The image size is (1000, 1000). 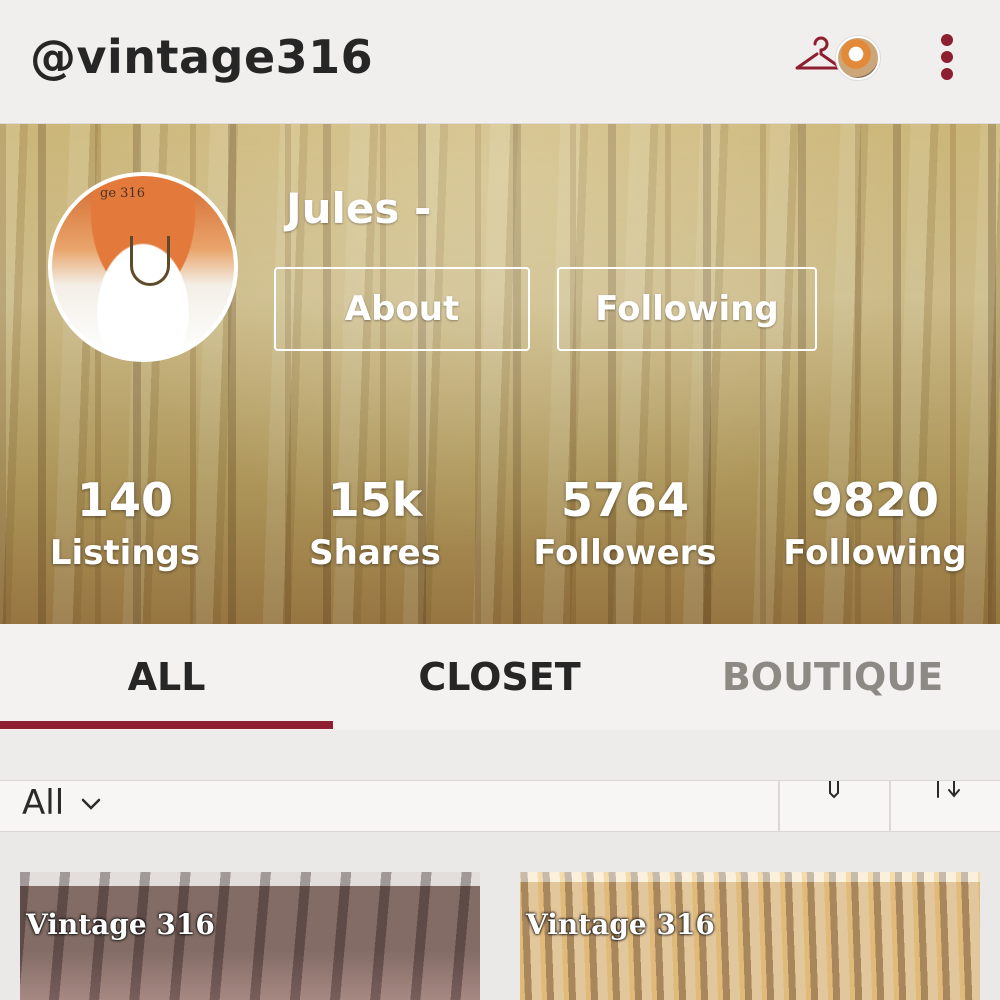 What do you see at coordinates (500, 62) in the screenshot?
I see `app-top-bar: @vintage316` at bounding box center [500, 62].